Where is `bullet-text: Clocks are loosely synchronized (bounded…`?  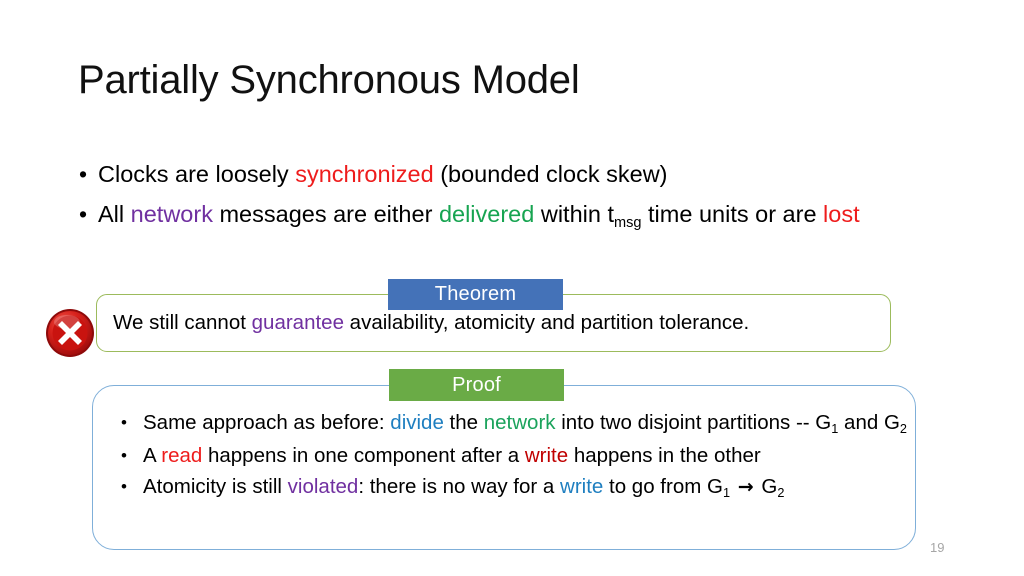
bullet-text: Clocks are loosely synchronized (bounded… is located at coordinates (383, 174).